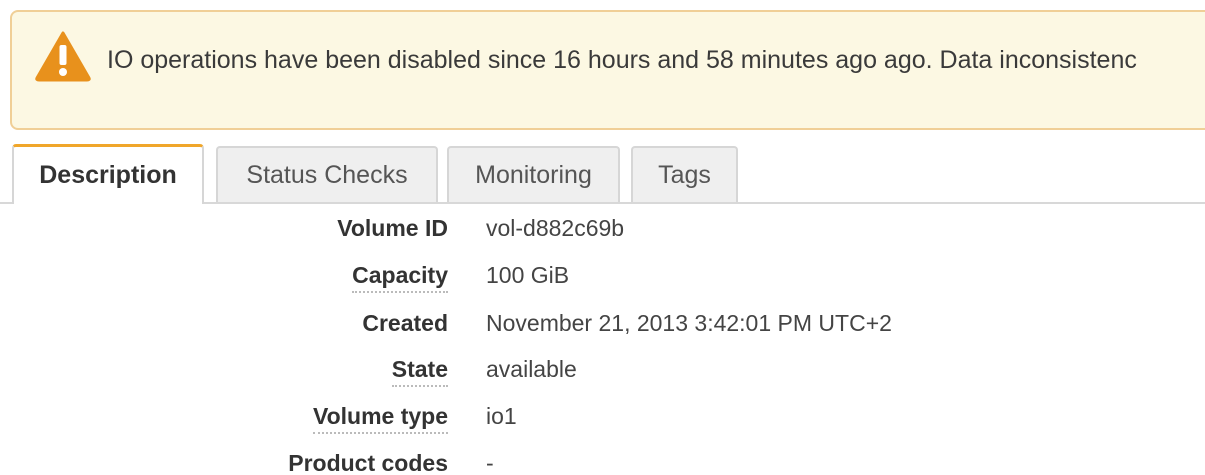  What do you see at coordinates (368, 462) in the screenshot?
I see `detail-label: Product codes` at bounding box center [368, 462].